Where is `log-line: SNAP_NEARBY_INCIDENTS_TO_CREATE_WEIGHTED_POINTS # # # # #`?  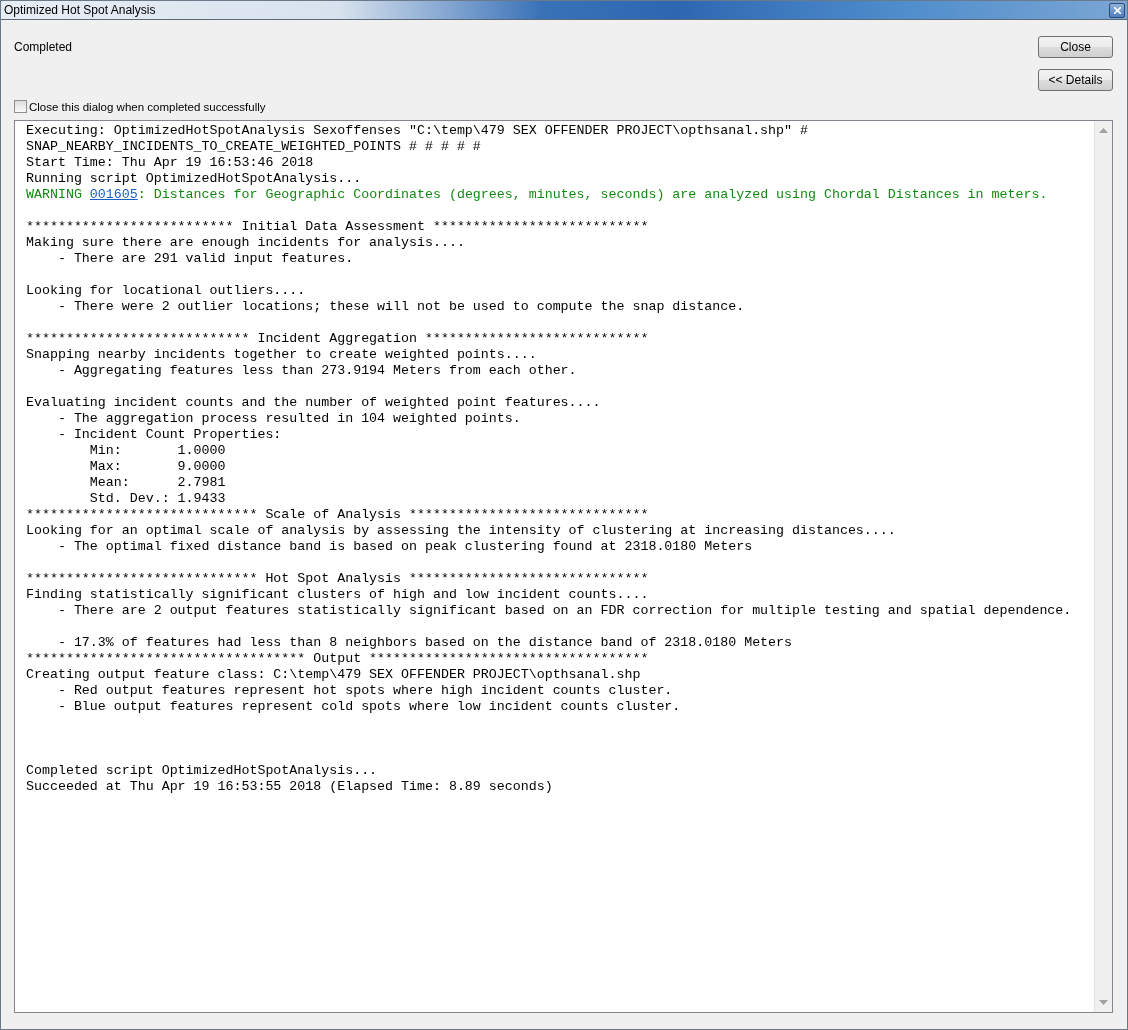
log-line: SNAP_NEARBY_INCIDENTS_TO_CREATE_WEIGHTED_POINTS # # # # # is located at coordinates (254, 147).